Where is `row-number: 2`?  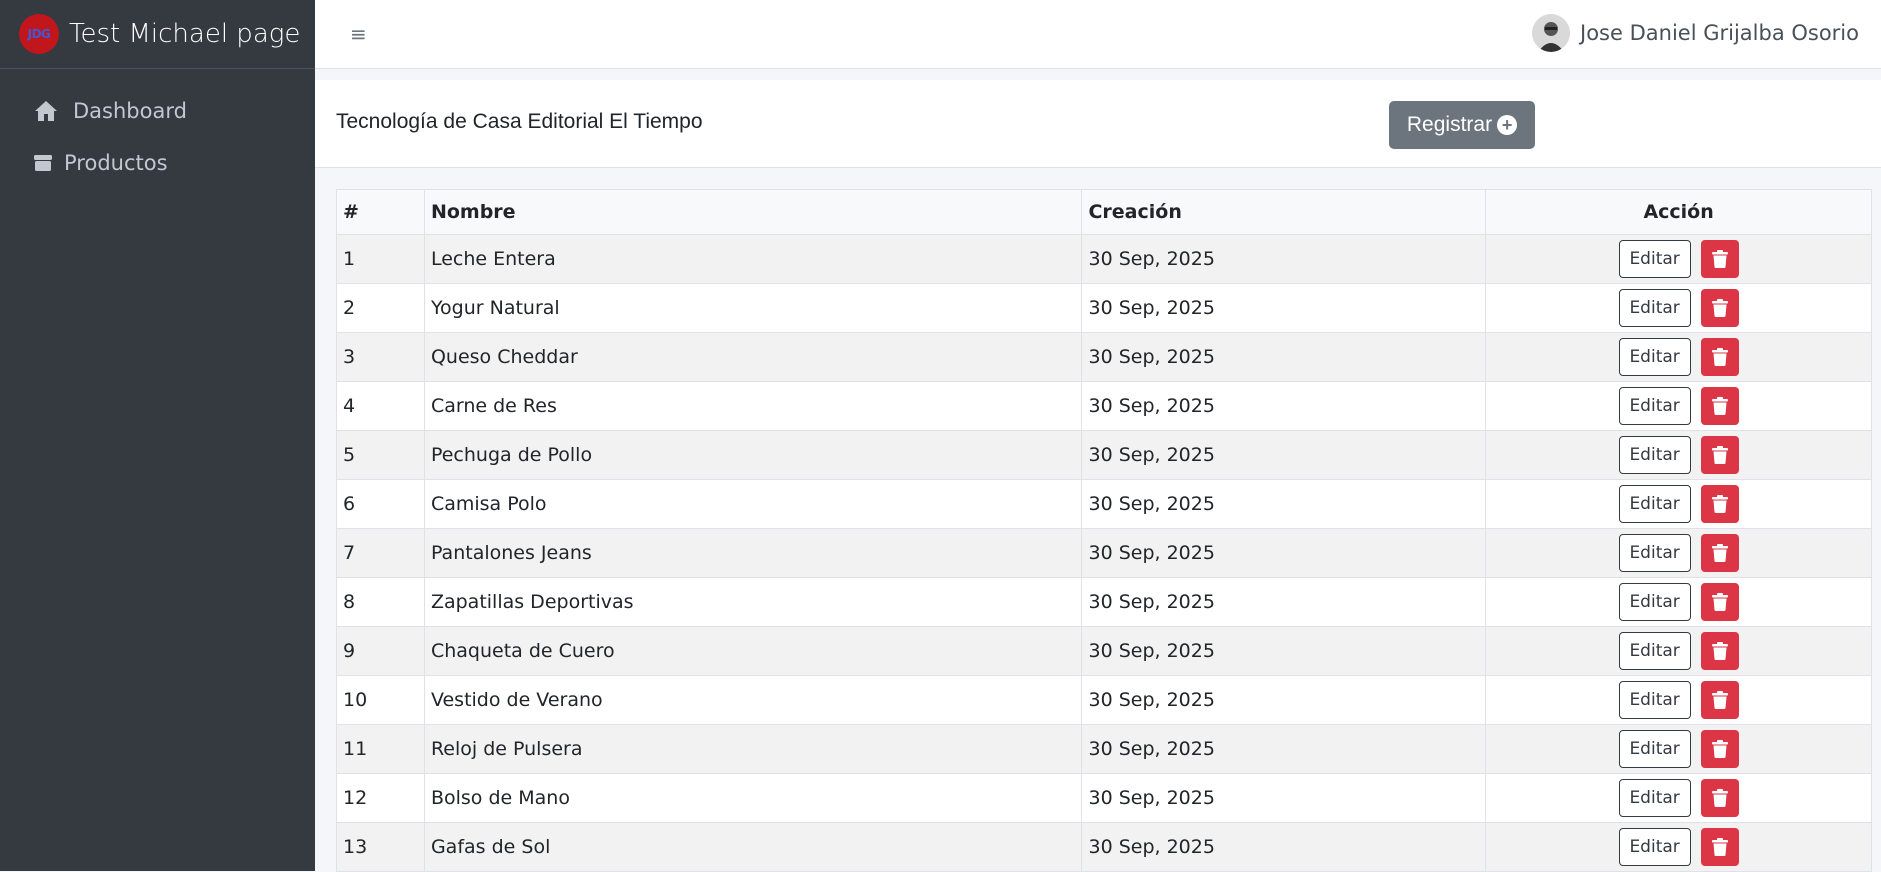
row-number: 2 is located at coordinates (380, 308).